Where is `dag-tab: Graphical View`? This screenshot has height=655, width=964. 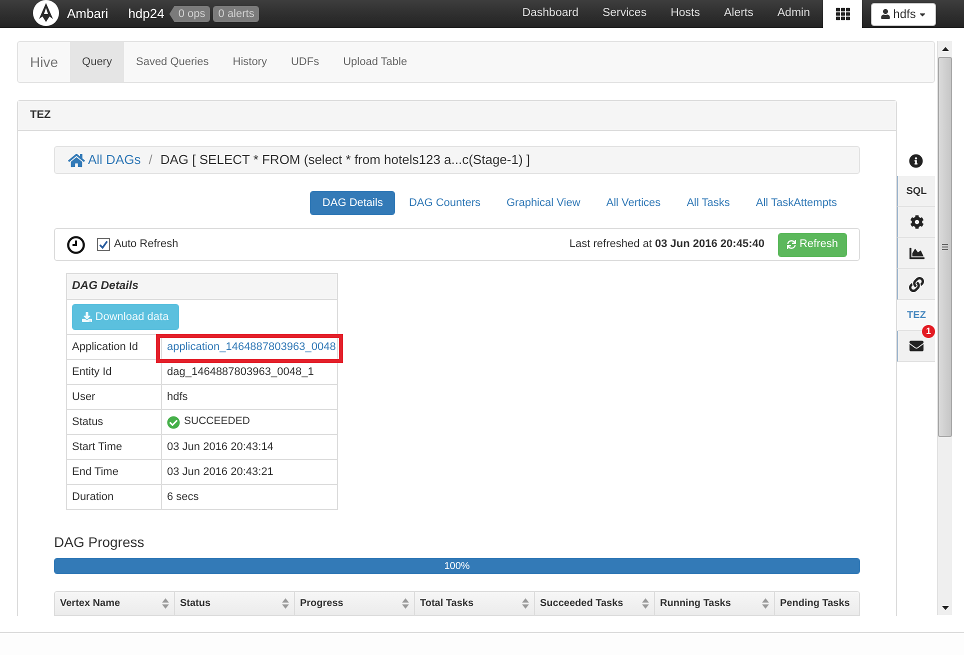 dag-tab: Graphical View is located at coordinates (543, 203).